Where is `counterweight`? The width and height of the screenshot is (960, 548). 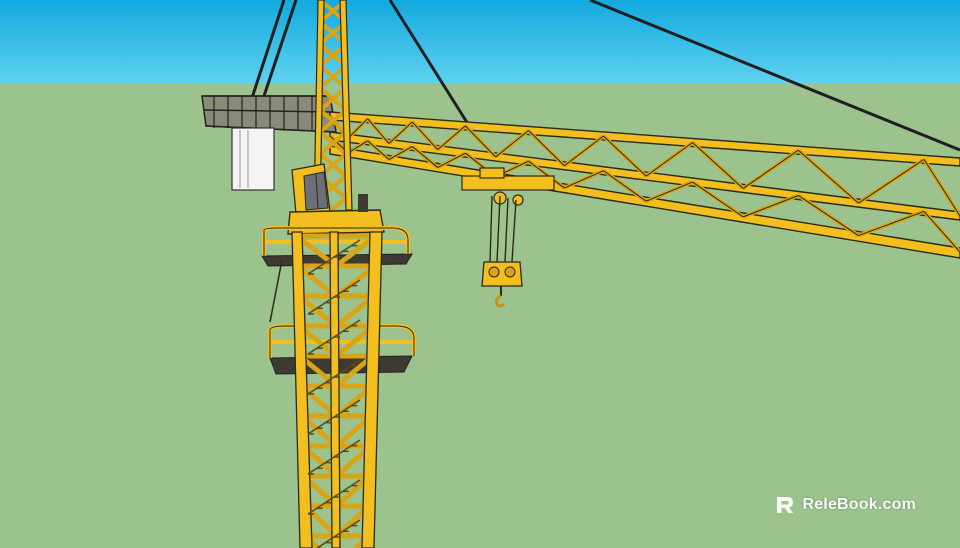
counterweight is located at coordinates (253, 159).